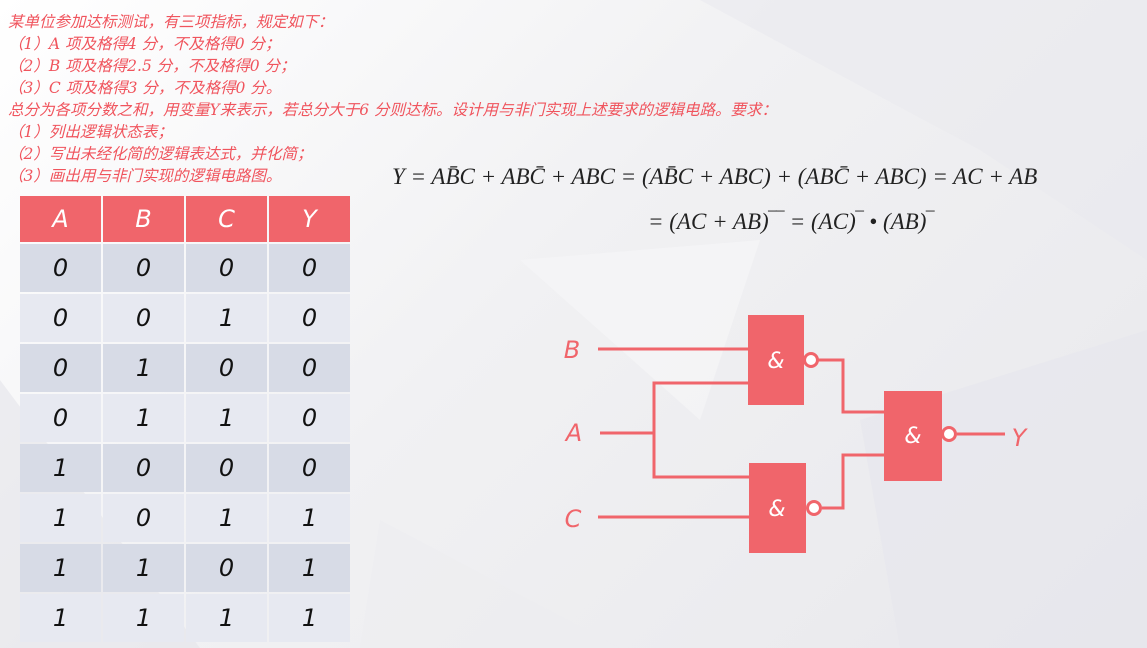 This screenshot has width=1147, height=648. What do you see at coordinates (796, 434) in the screenshot?
I see `logic-circuit-diagram: & & & B A C Y` at bounding box center [796, 434].